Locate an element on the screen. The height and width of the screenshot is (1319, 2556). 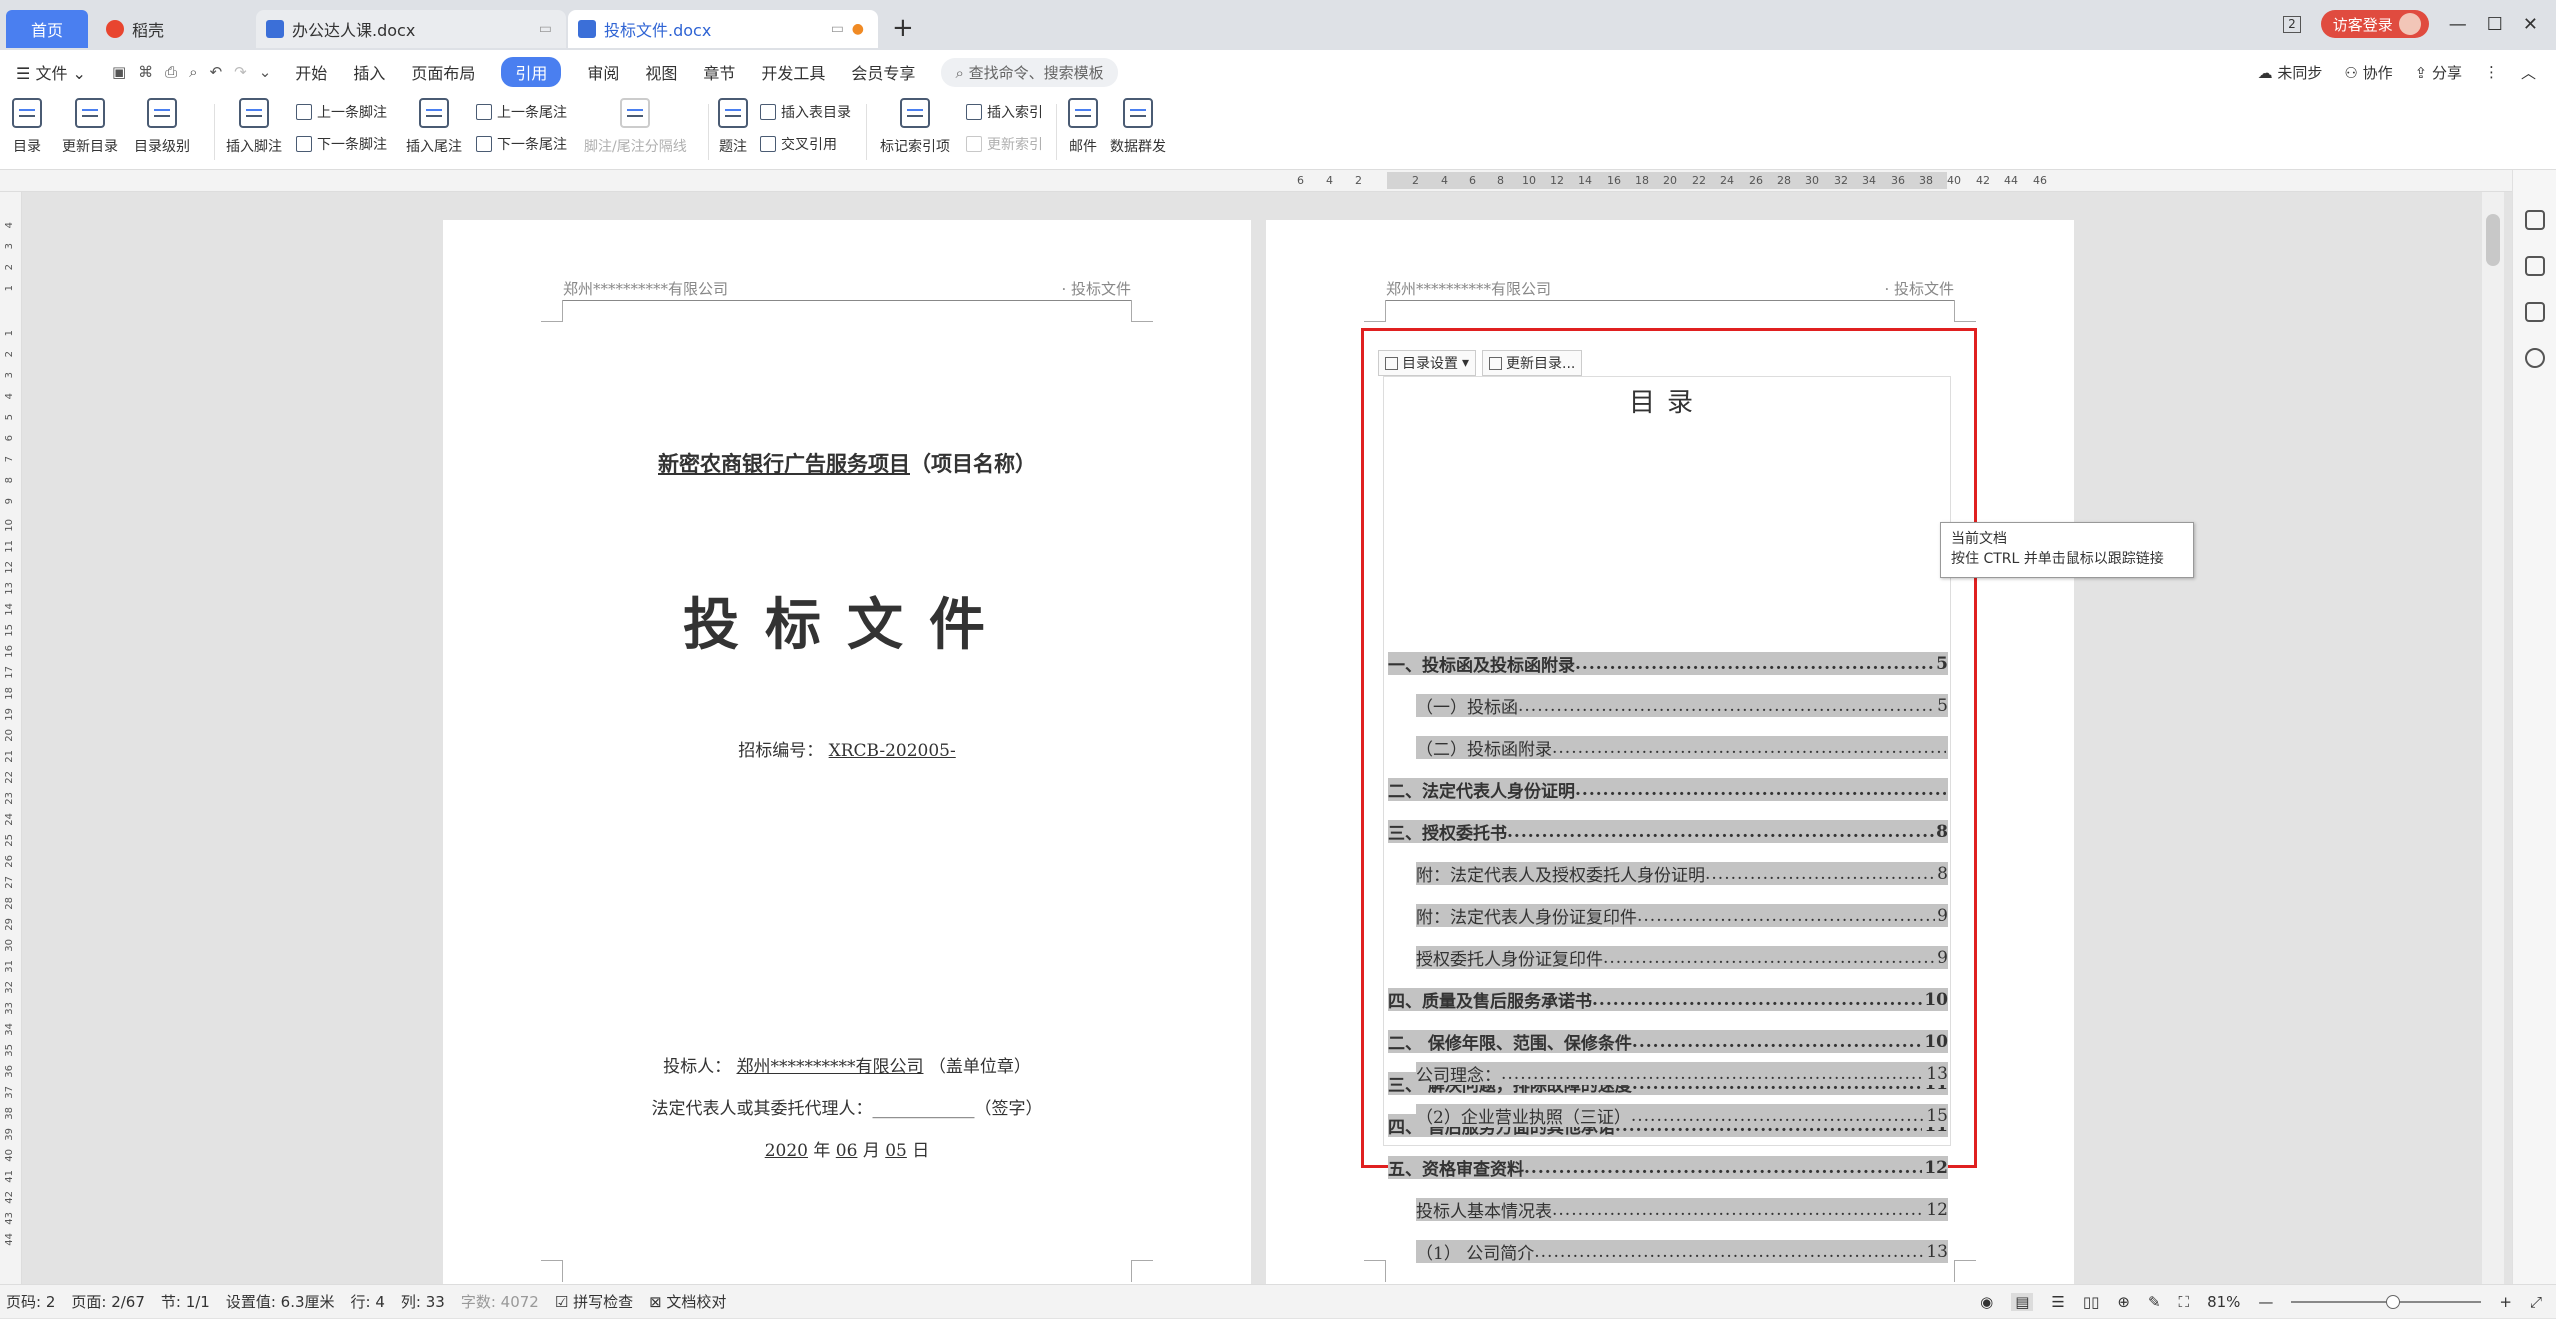
adjust-icon is located at coordinates (2535, 312).